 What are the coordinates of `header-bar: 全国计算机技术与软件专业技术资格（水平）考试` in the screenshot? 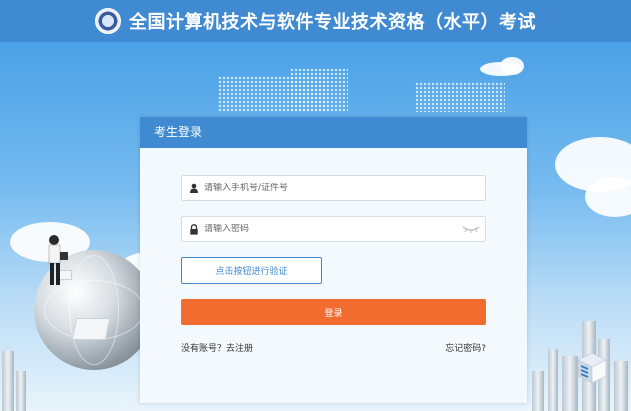 It's located at (315, 21).